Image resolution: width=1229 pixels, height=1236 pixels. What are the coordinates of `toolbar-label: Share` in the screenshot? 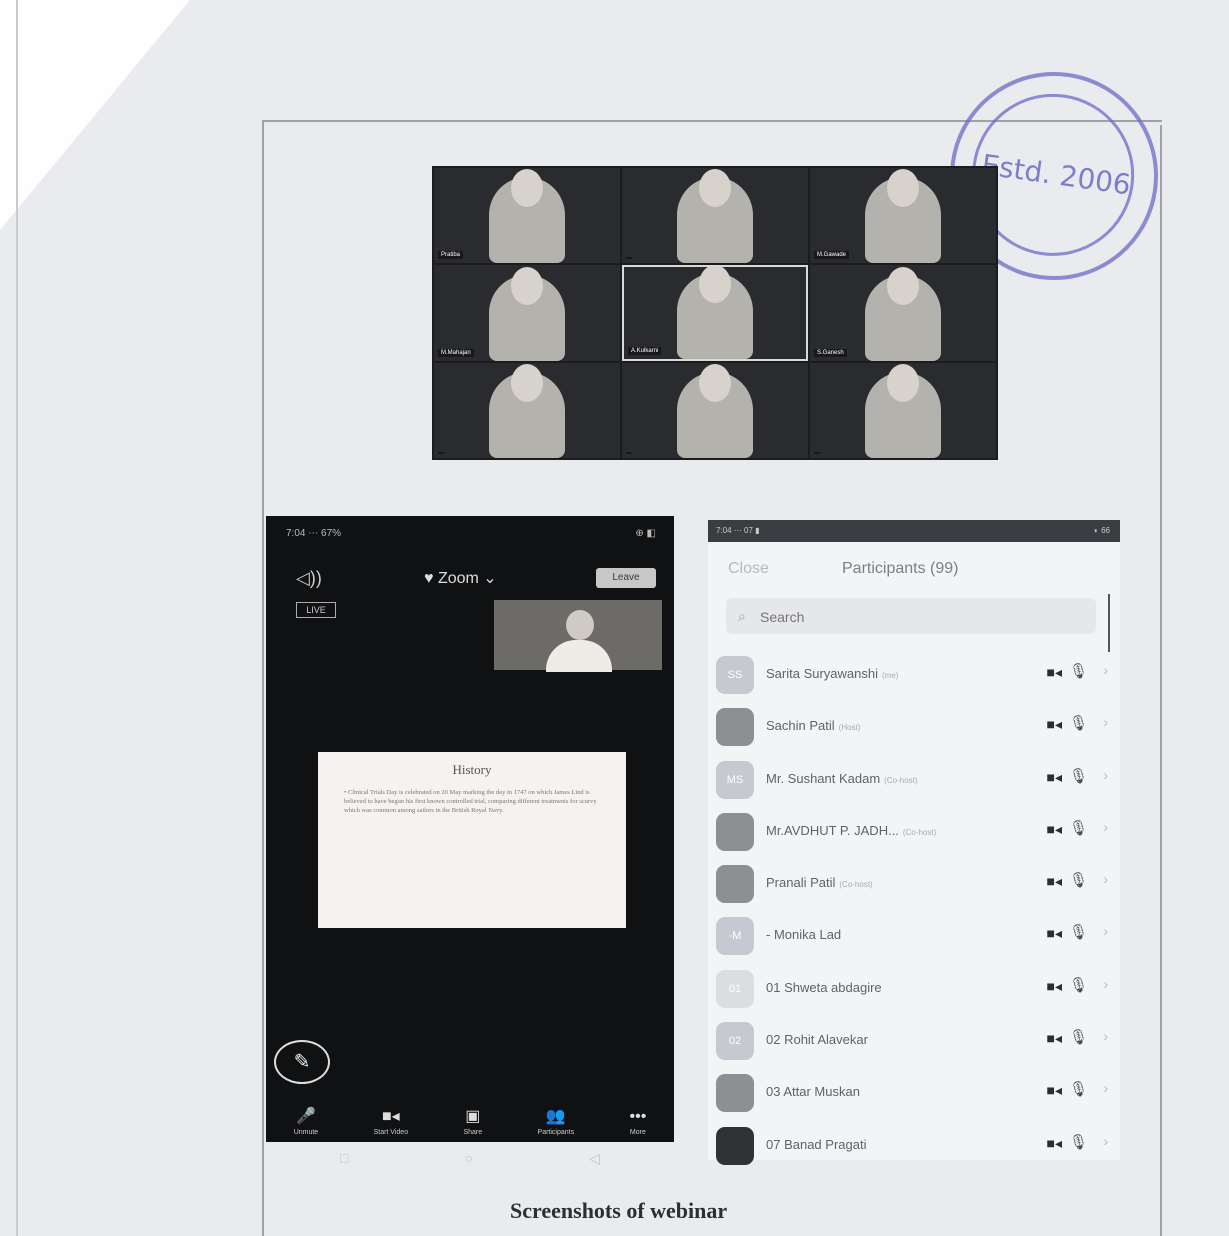 It's located at (473, 1132).